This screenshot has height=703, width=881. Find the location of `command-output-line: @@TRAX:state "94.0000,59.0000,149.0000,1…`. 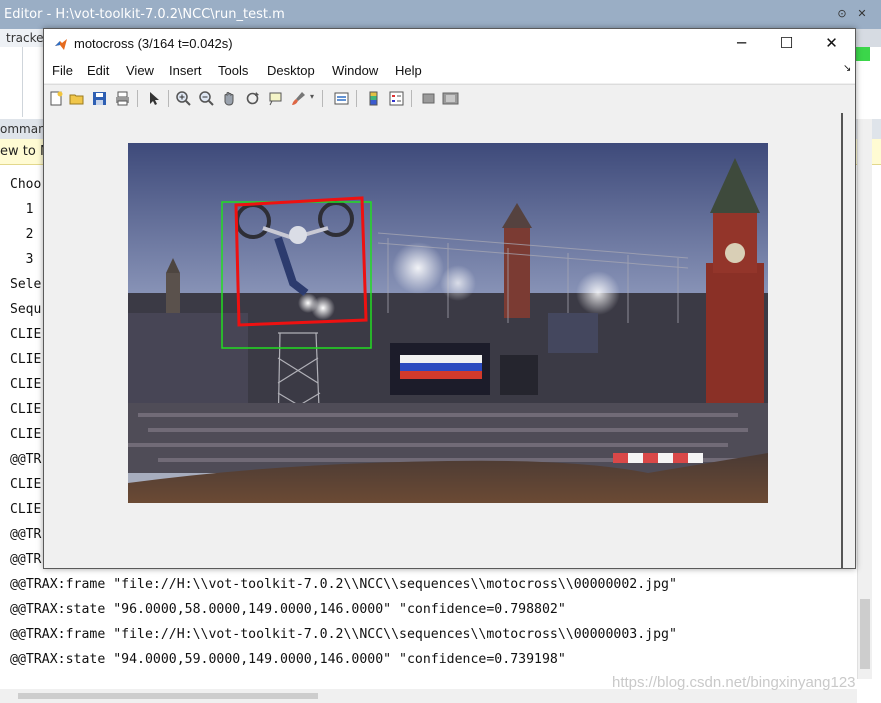

command-output-line: @@TRAX:state "94.0000,59.0000,149.0000,1… is located at coordinates (288, 659).